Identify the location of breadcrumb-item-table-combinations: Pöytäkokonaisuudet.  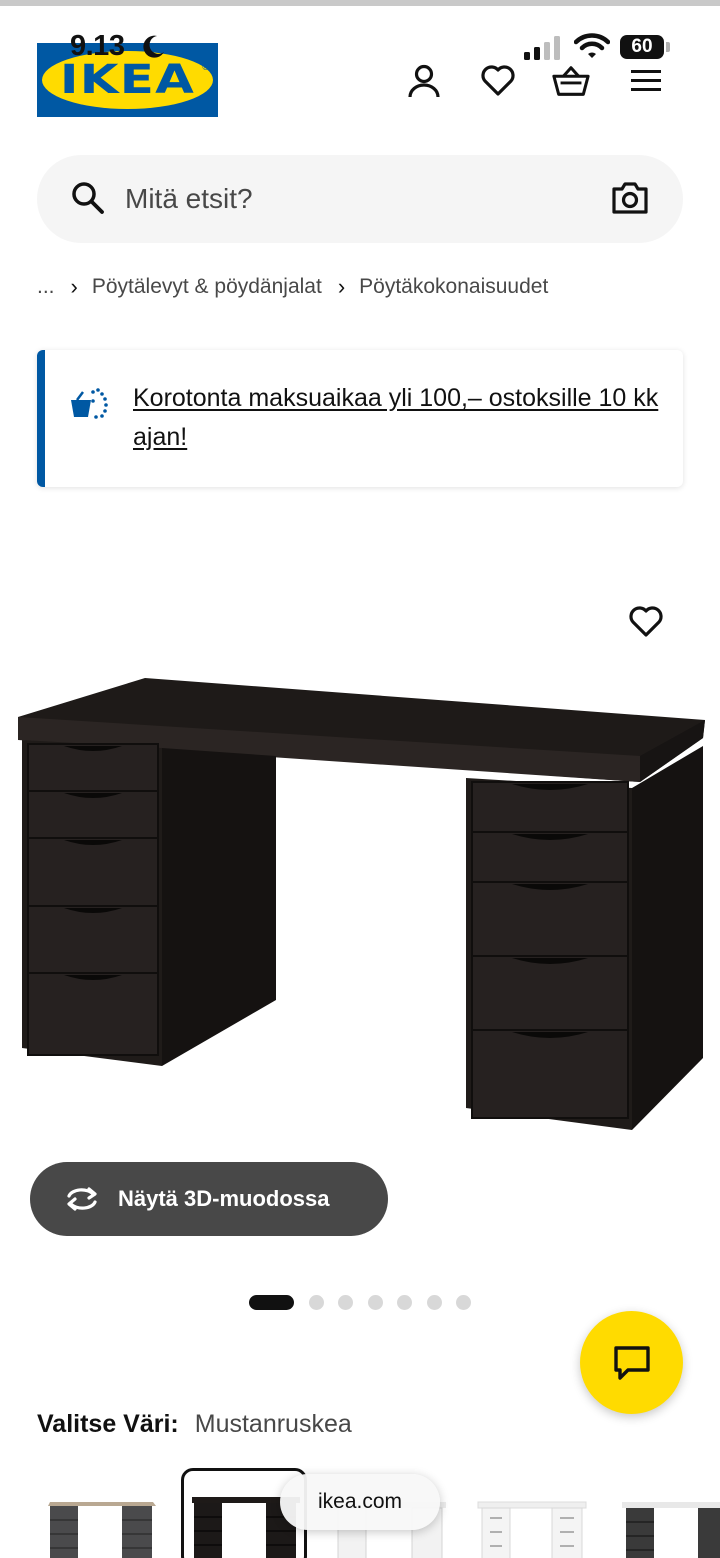
(453, 287).